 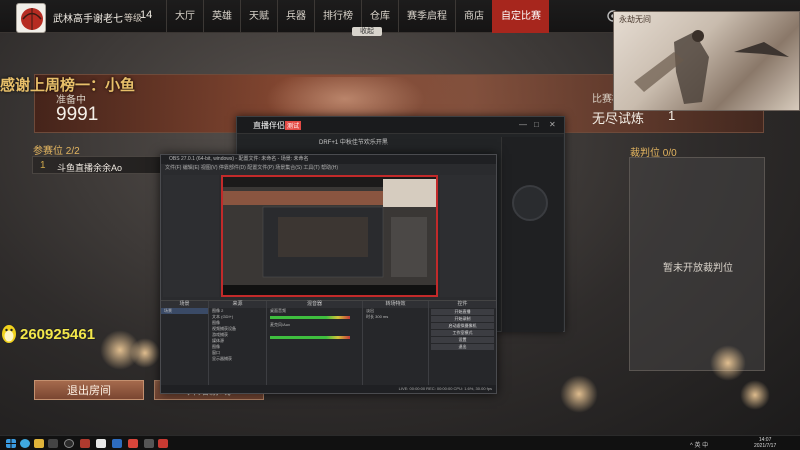 I want to click on close-icon: ✕, so click(x=552, y=124).